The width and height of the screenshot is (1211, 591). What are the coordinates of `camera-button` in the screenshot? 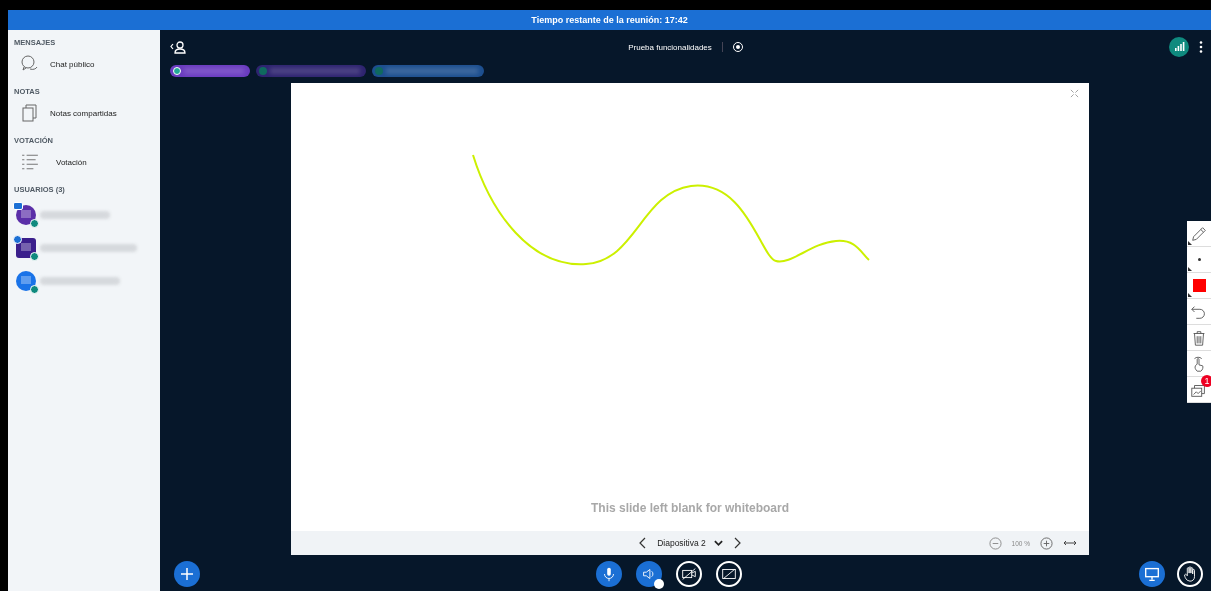 It's located at (689, 574).